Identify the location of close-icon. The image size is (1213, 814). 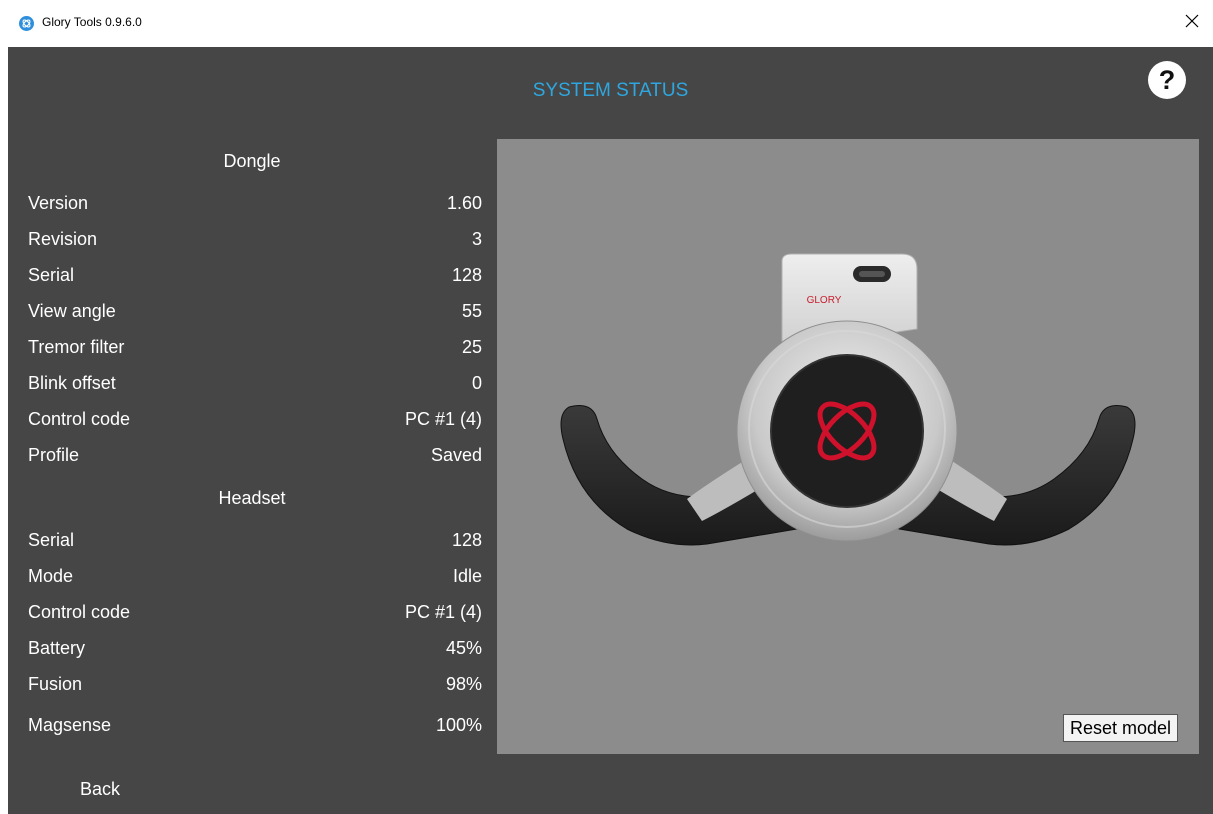
(1192, 21).